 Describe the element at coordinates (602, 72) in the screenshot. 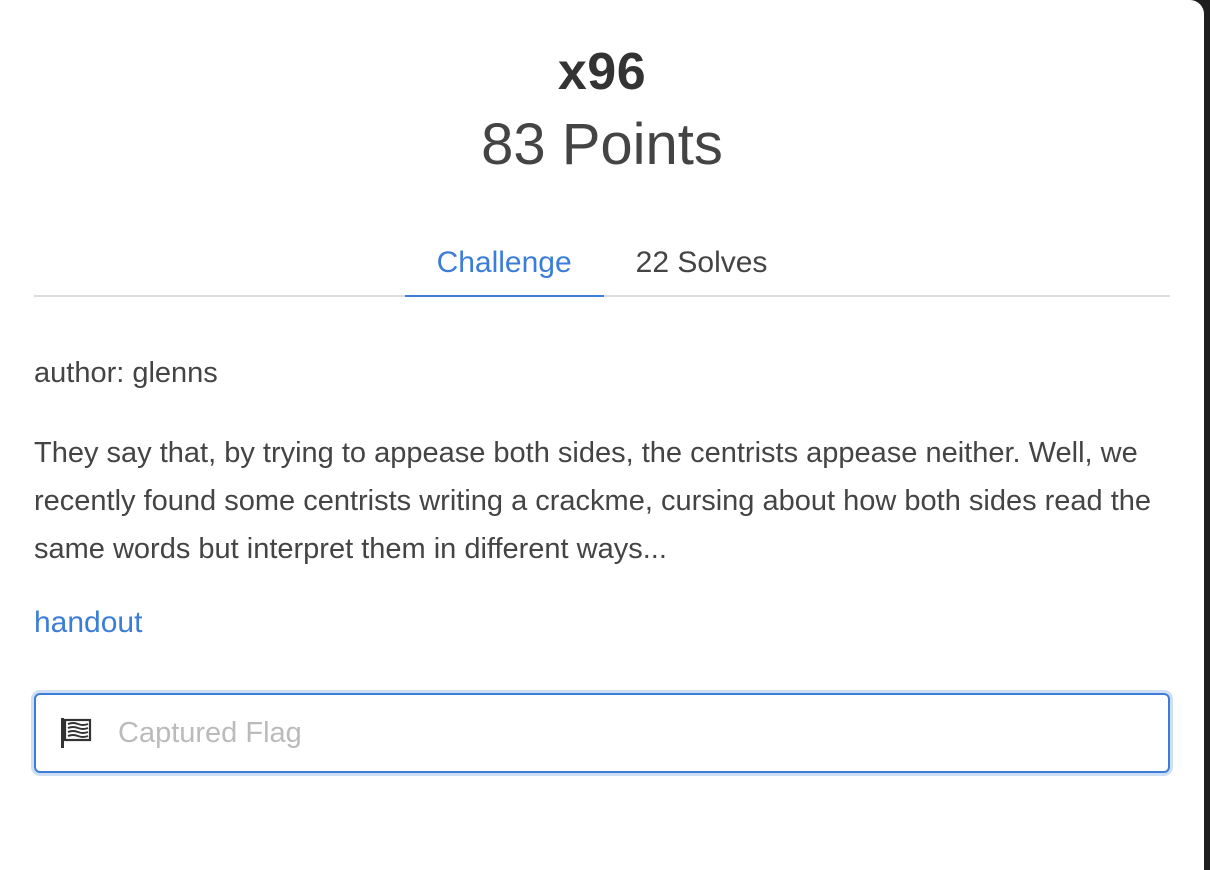

I see `challenge-name: x96` at that location.